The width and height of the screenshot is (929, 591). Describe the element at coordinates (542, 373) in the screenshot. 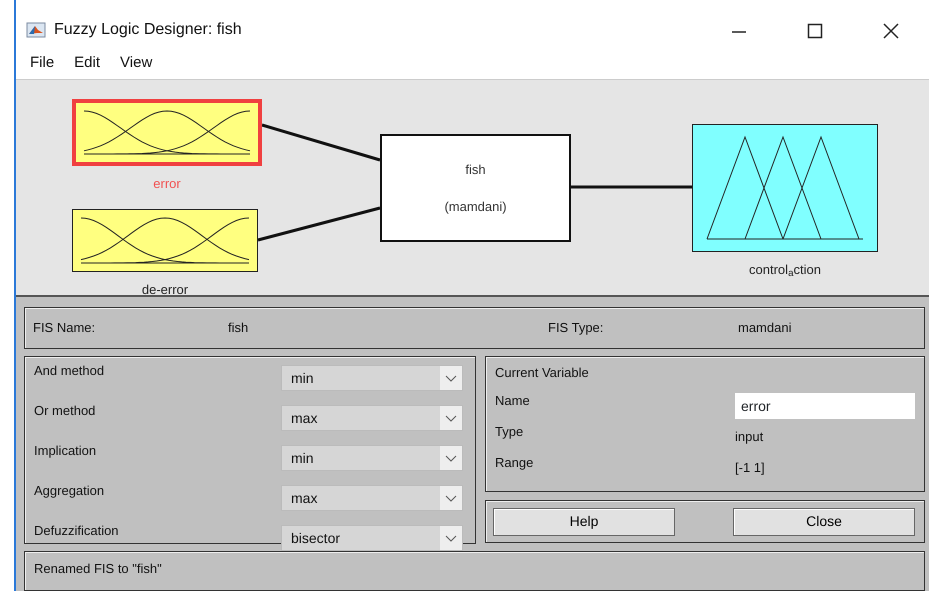

I see `section-title: Current Variable` at that location.